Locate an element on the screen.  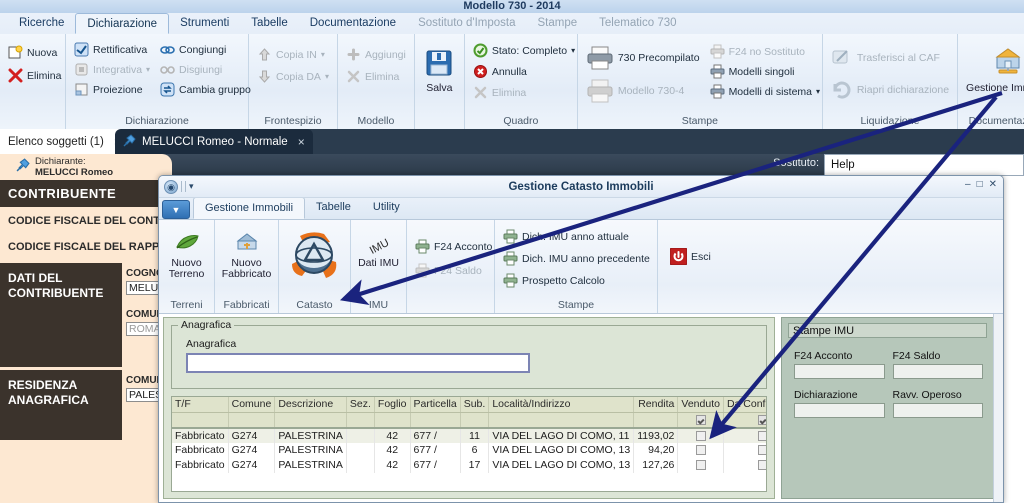
document-tab-elenco-soggetti: Elenco soggetti (1) × is located at coordinates (64, 141).